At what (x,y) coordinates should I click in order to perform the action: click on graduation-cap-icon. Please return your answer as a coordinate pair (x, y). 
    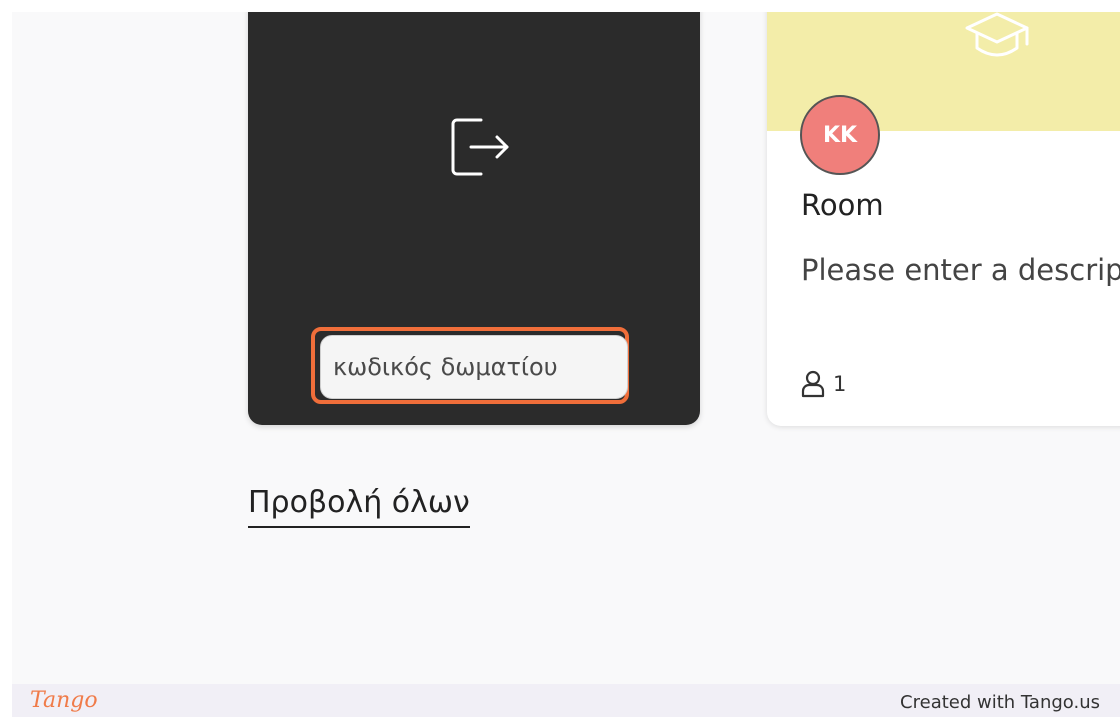
    Looking at the image, I should click on (997, 34).